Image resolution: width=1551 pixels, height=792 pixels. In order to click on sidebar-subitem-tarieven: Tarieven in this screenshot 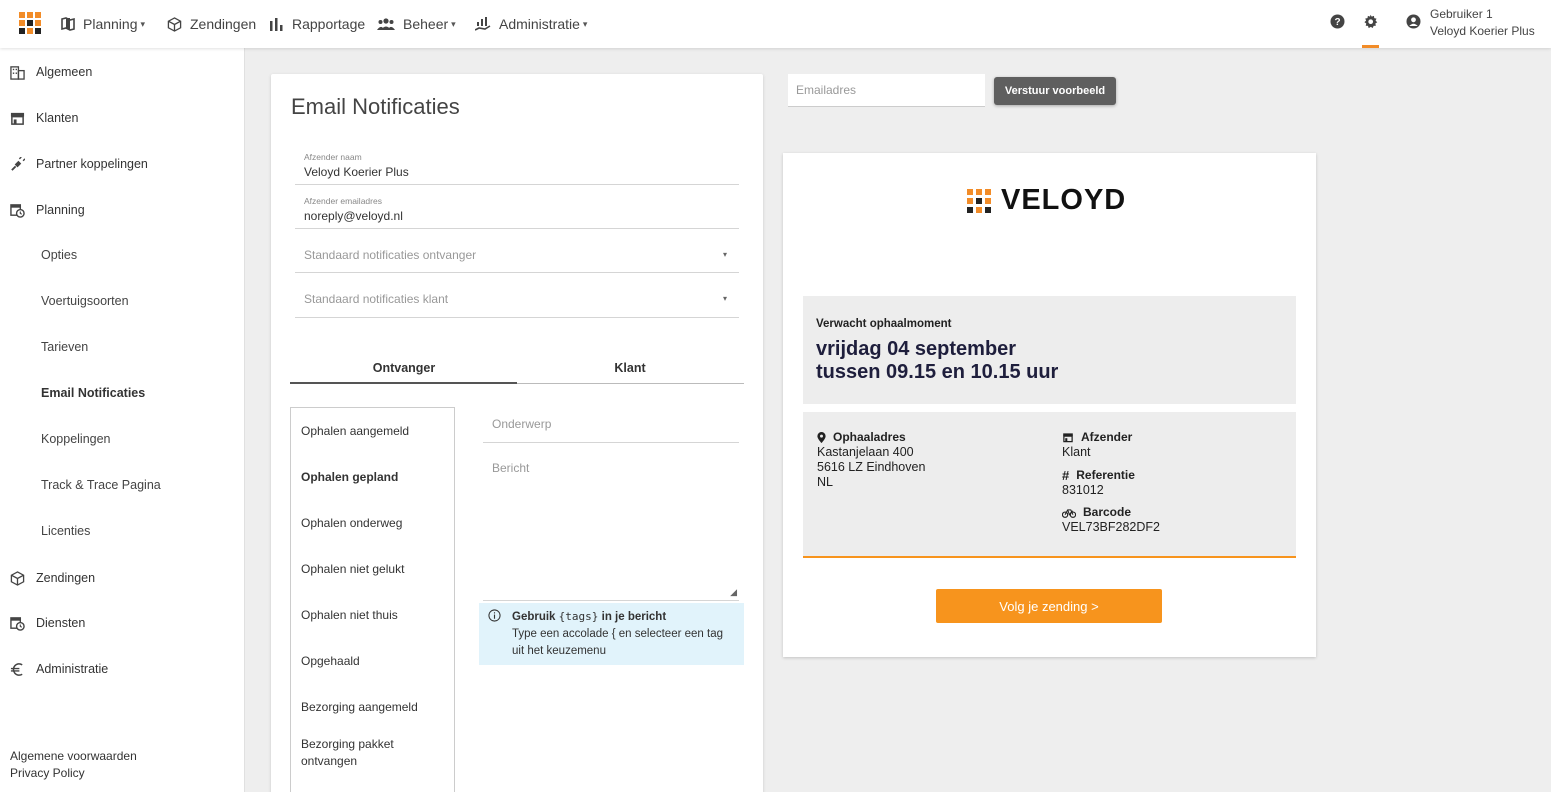, I will do `click(64, 347)`.